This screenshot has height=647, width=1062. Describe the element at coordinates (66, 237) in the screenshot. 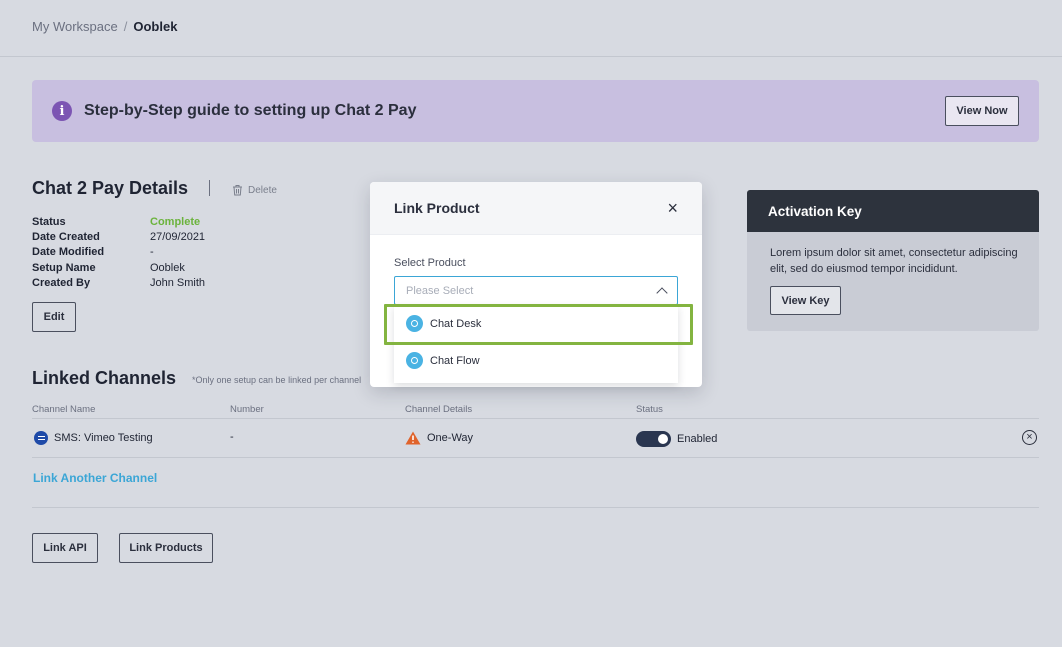

I see `detail-label: Date Created` at that location.